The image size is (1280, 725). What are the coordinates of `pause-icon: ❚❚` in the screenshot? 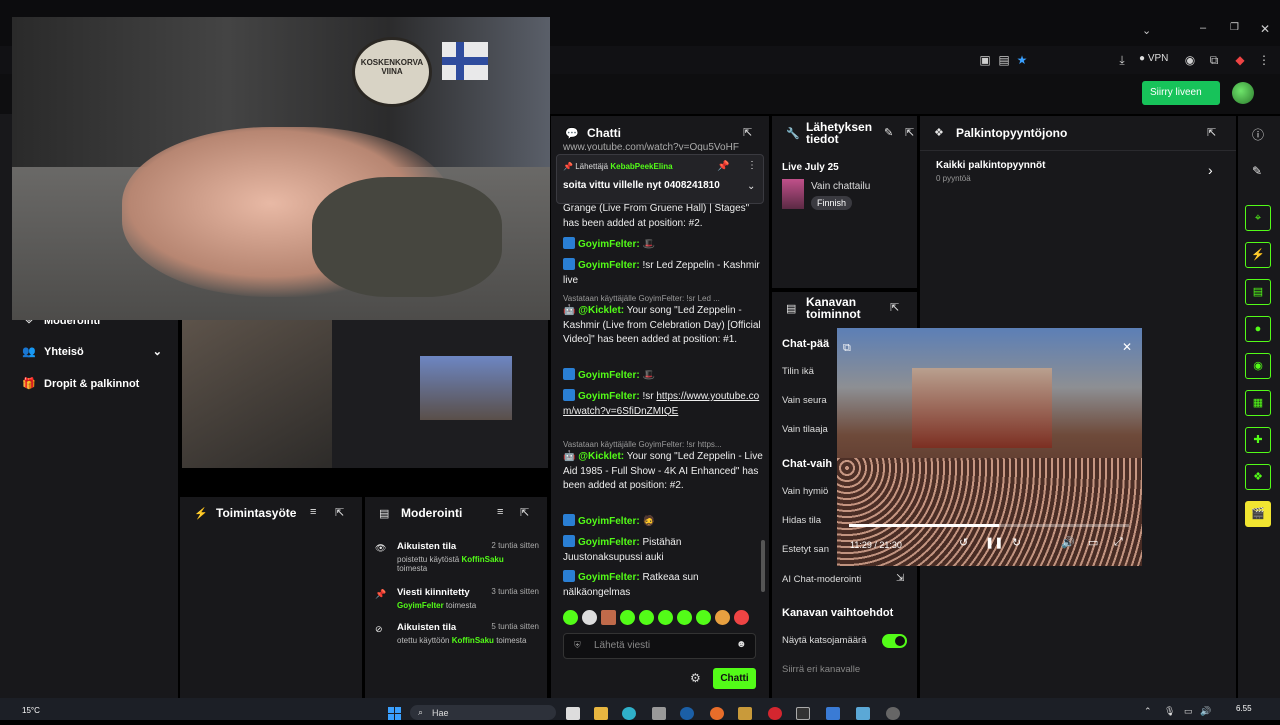 It's located at (994, 542).